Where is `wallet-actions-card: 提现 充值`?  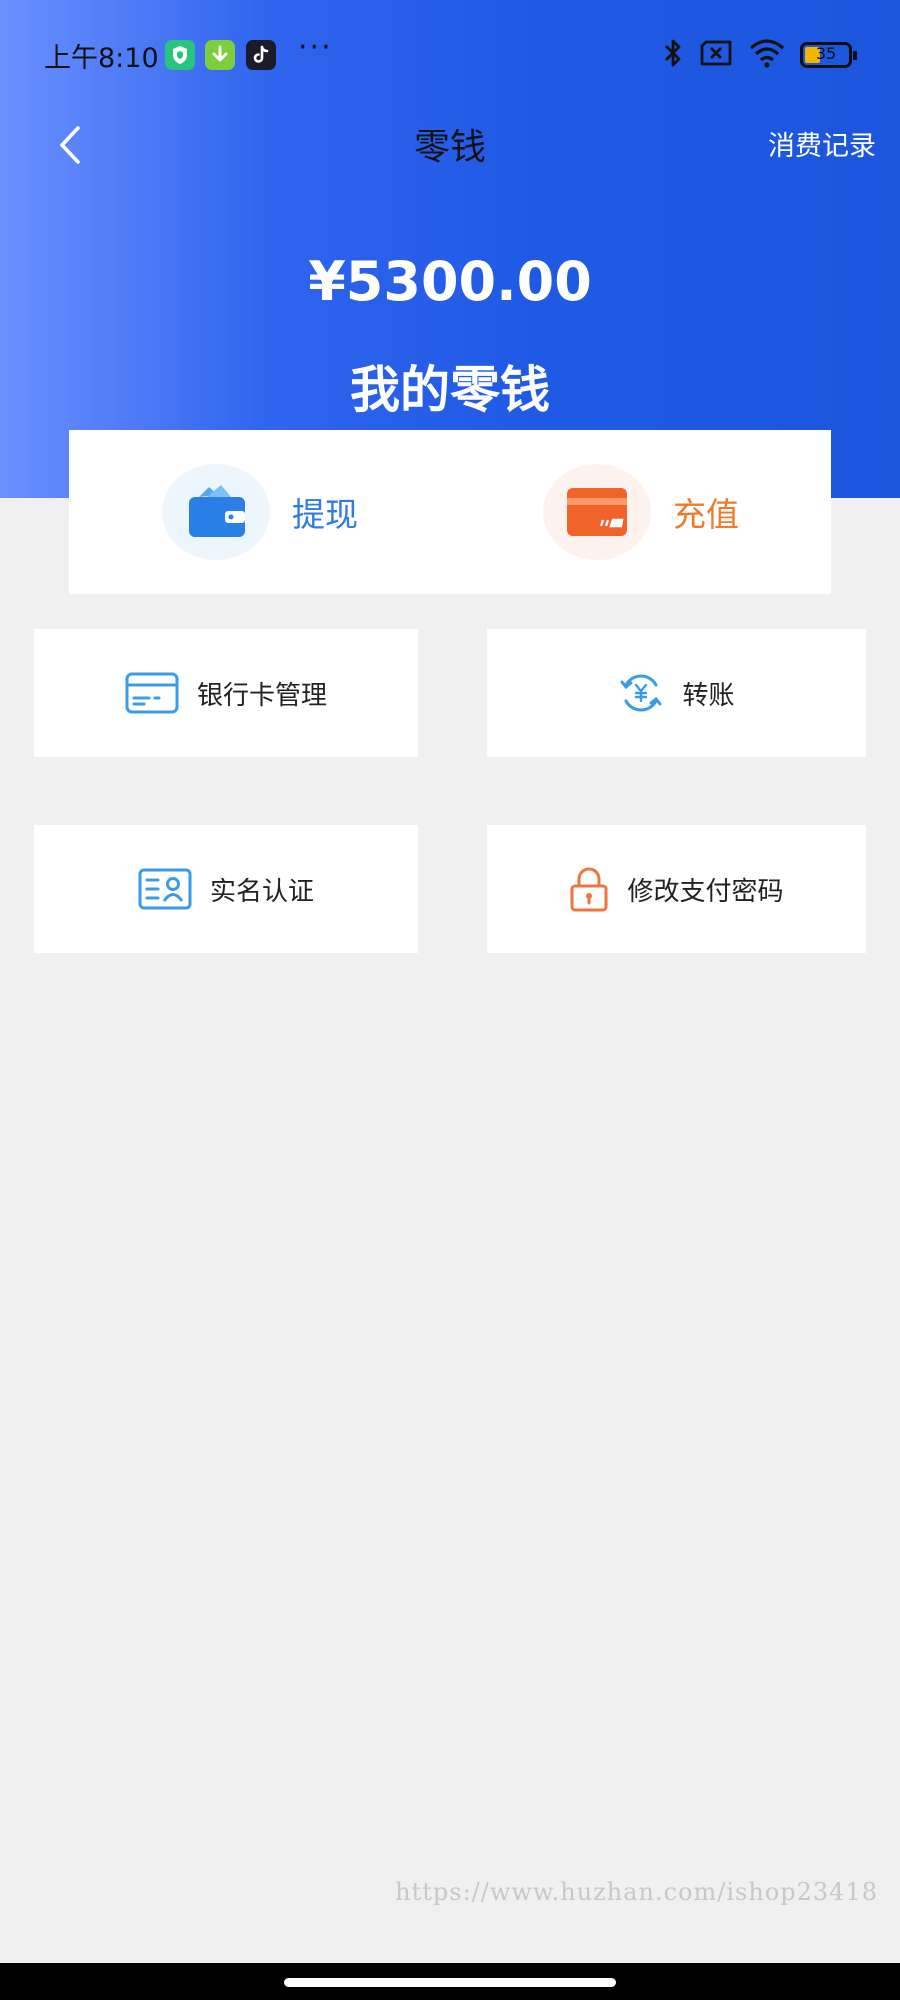 wallet-actions-card: 提现 充值 is located at coordinates (450, 512).